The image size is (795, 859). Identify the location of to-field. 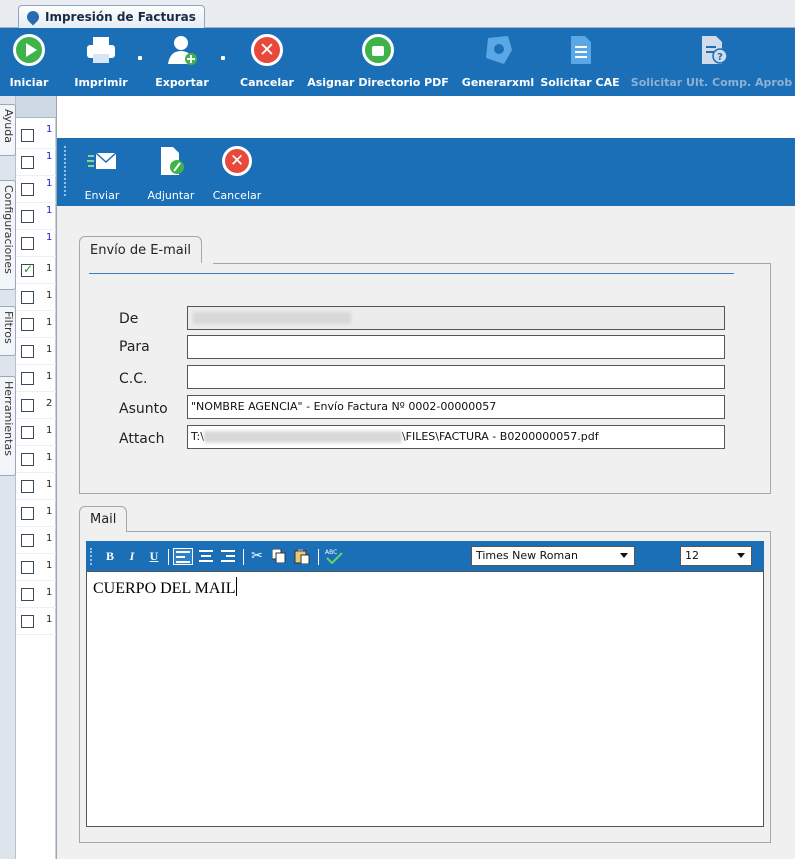
(456, 347).